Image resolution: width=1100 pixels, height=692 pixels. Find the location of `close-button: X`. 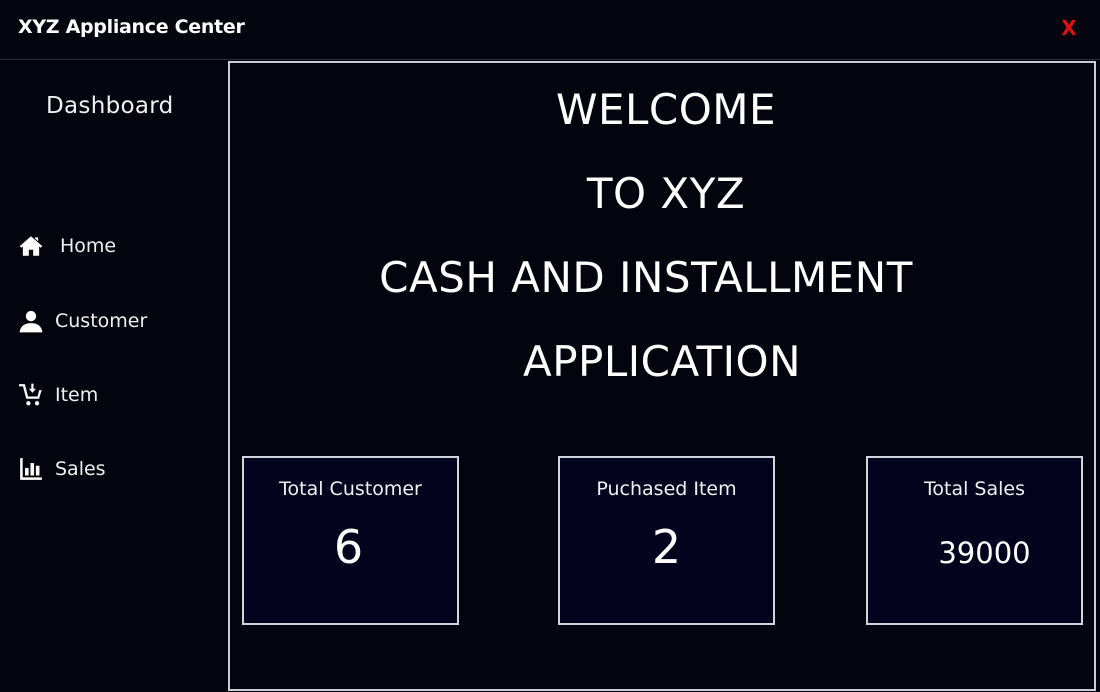

close-button: X is located at coordinates (1069, 28).